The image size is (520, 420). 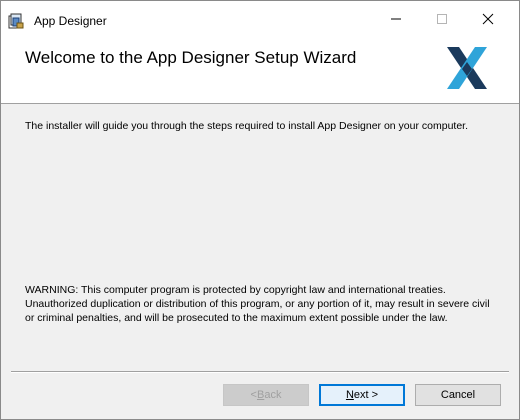 I want to click on minimize-button, so click(x=396, y=21).